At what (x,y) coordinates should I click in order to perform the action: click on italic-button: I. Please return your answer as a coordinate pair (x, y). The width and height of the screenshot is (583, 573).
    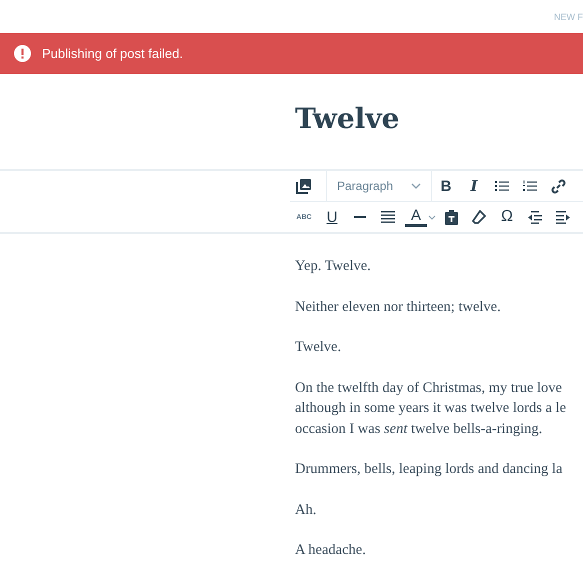
    Looking at the image, I should click on (474, 186).